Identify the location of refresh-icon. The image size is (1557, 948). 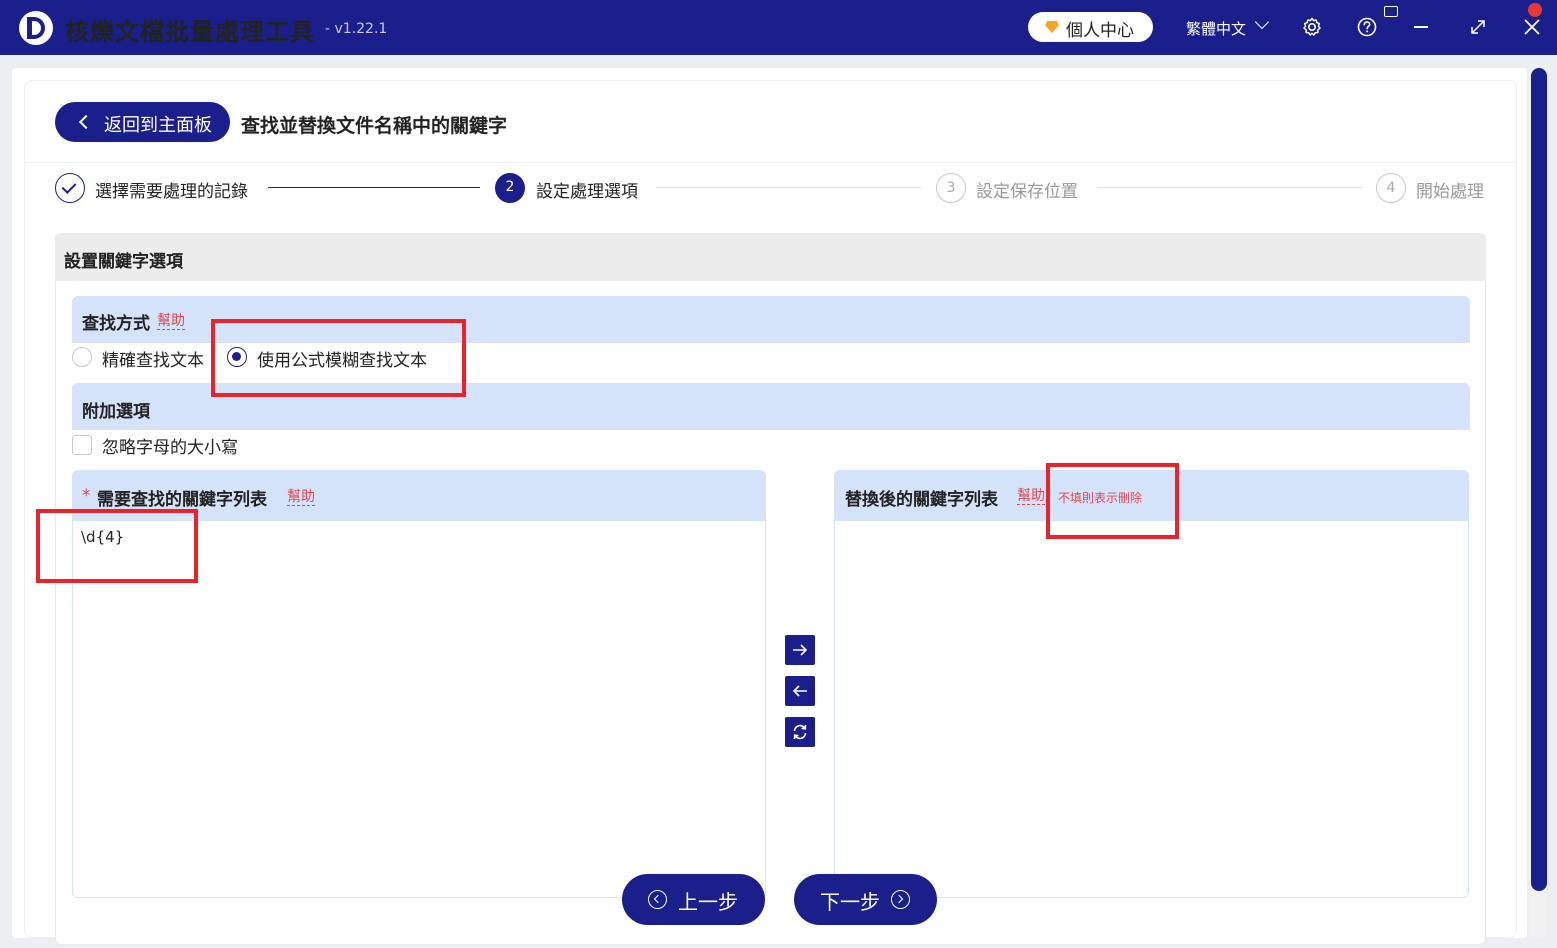
(800, 732).